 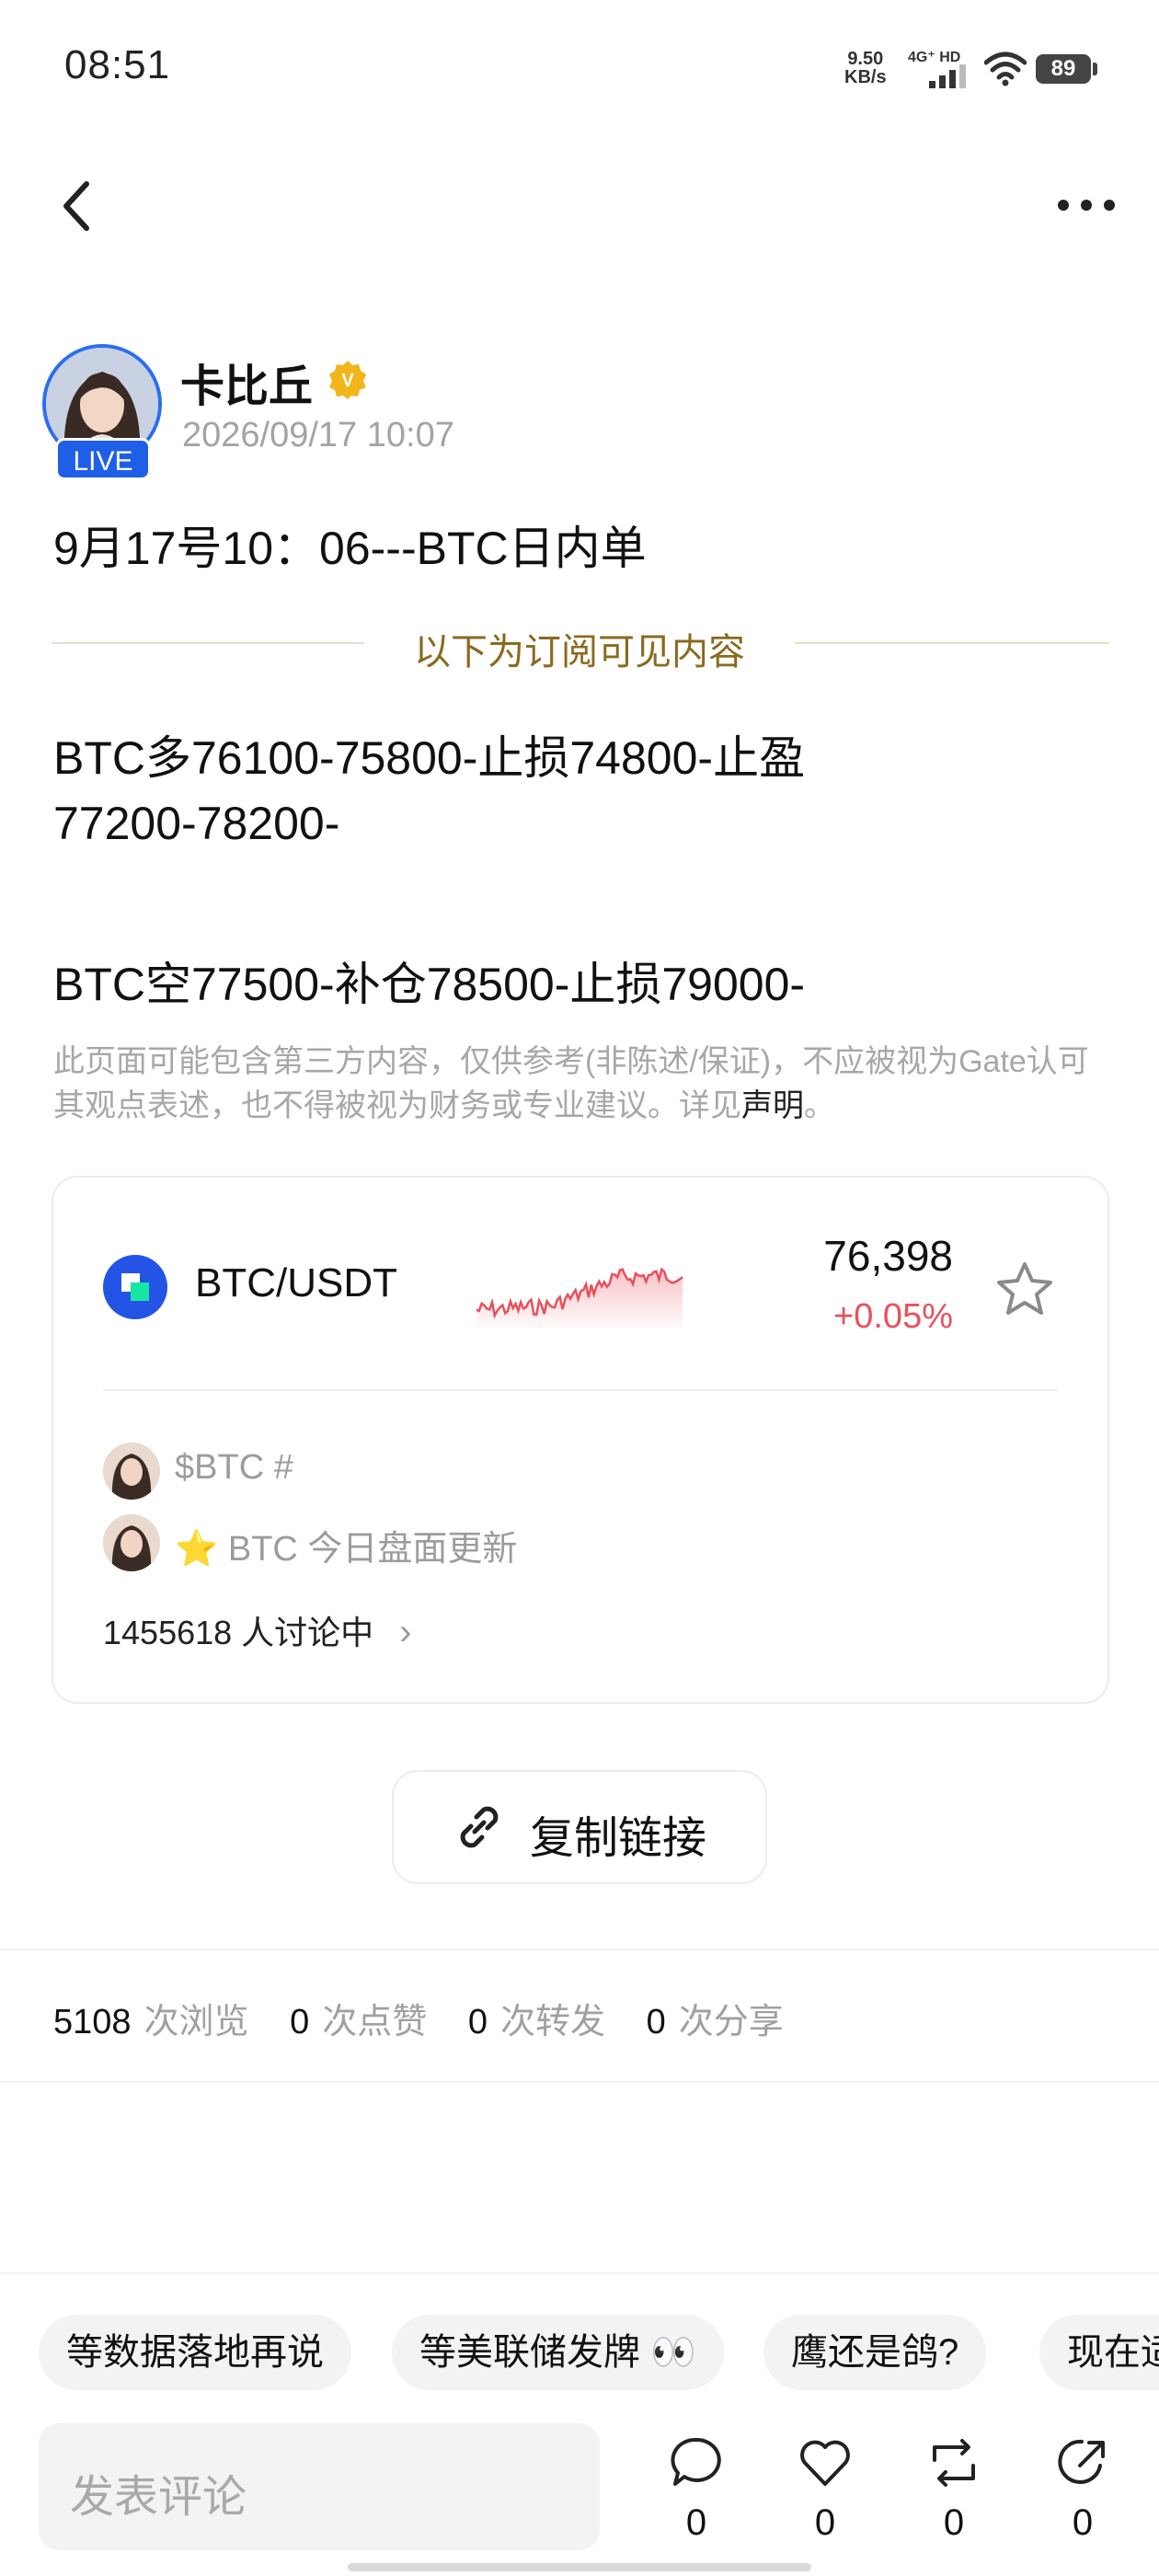 What do you see at coordinates (953, 2462) in the screenshot?
I see `repost-icon` at bounding box center [953, 2462].